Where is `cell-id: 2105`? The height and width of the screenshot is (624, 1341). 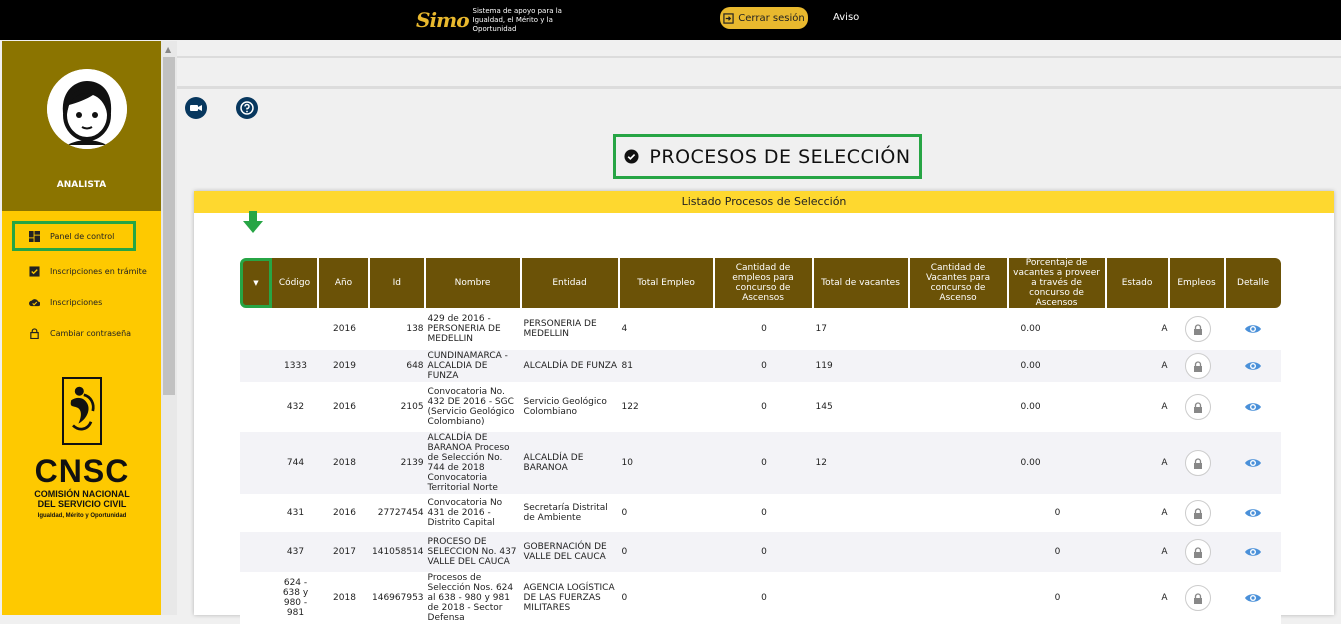 cell-id: 2105 is located at coordinates (398, 407).